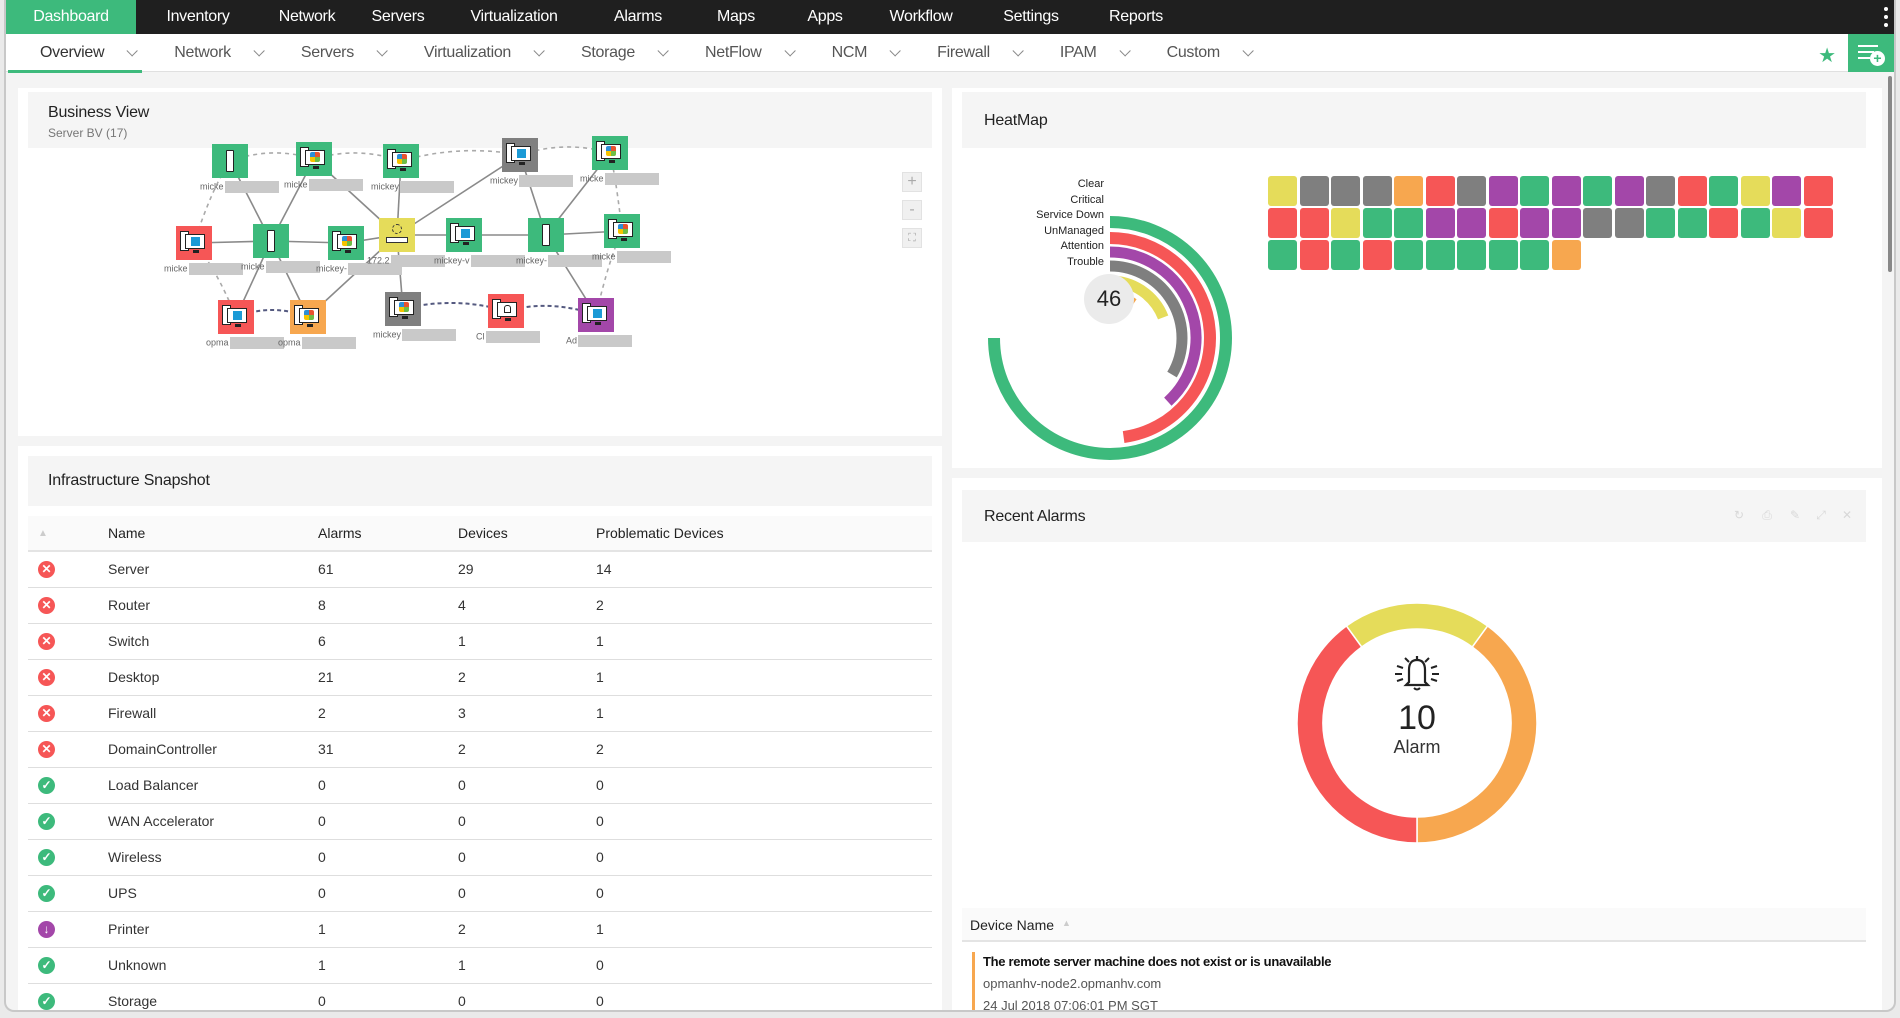  I want to click on cell-name: Storage, so click(213, 996).